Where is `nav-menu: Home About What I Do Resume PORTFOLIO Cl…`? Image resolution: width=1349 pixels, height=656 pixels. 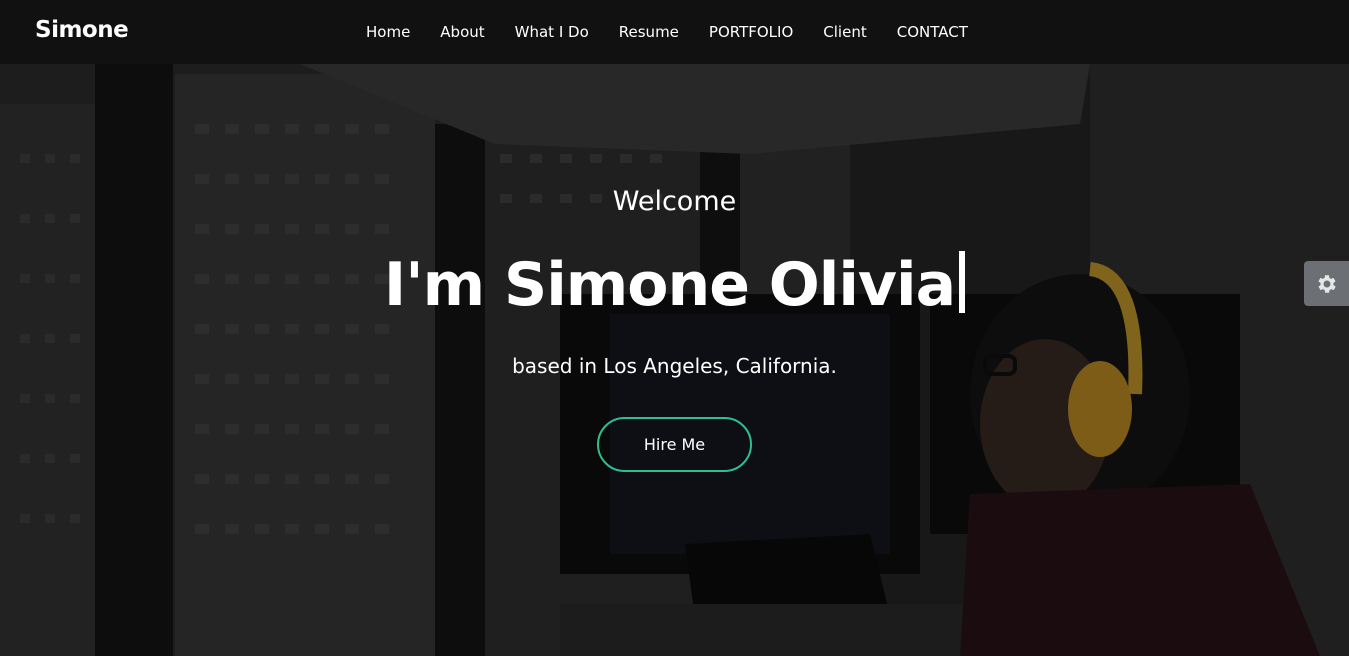
nav-menu: Home About What I Do Resume PORTFOLIO Cl… is located at coordinates (672, 32).